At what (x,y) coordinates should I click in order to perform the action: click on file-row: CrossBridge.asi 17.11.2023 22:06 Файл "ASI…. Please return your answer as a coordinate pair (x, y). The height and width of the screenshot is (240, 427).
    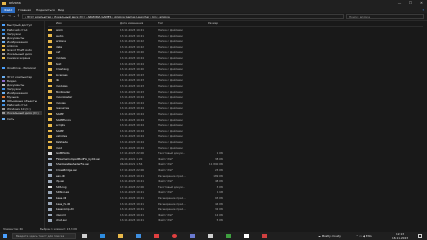
    Looking at the image, I should click on (235, 170).